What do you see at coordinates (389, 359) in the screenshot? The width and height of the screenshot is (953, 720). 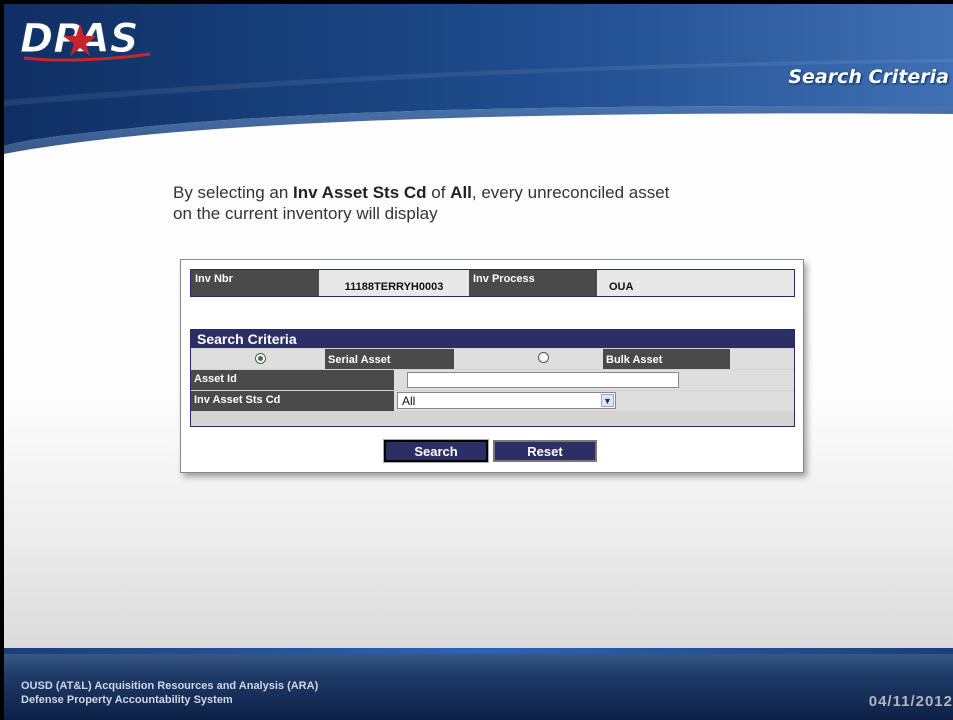 I see `serial-asset-label: Serial Asset` at bounding box center [389, 359].